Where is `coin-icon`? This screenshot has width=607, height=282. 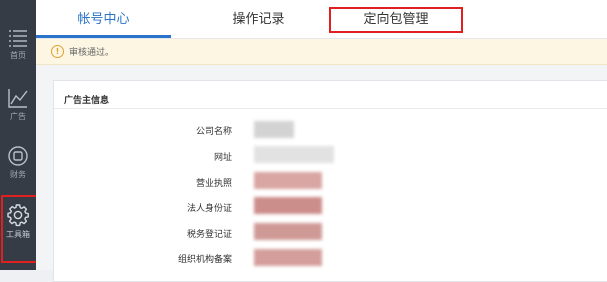 coin-icon is located at coordinates (18, 156).